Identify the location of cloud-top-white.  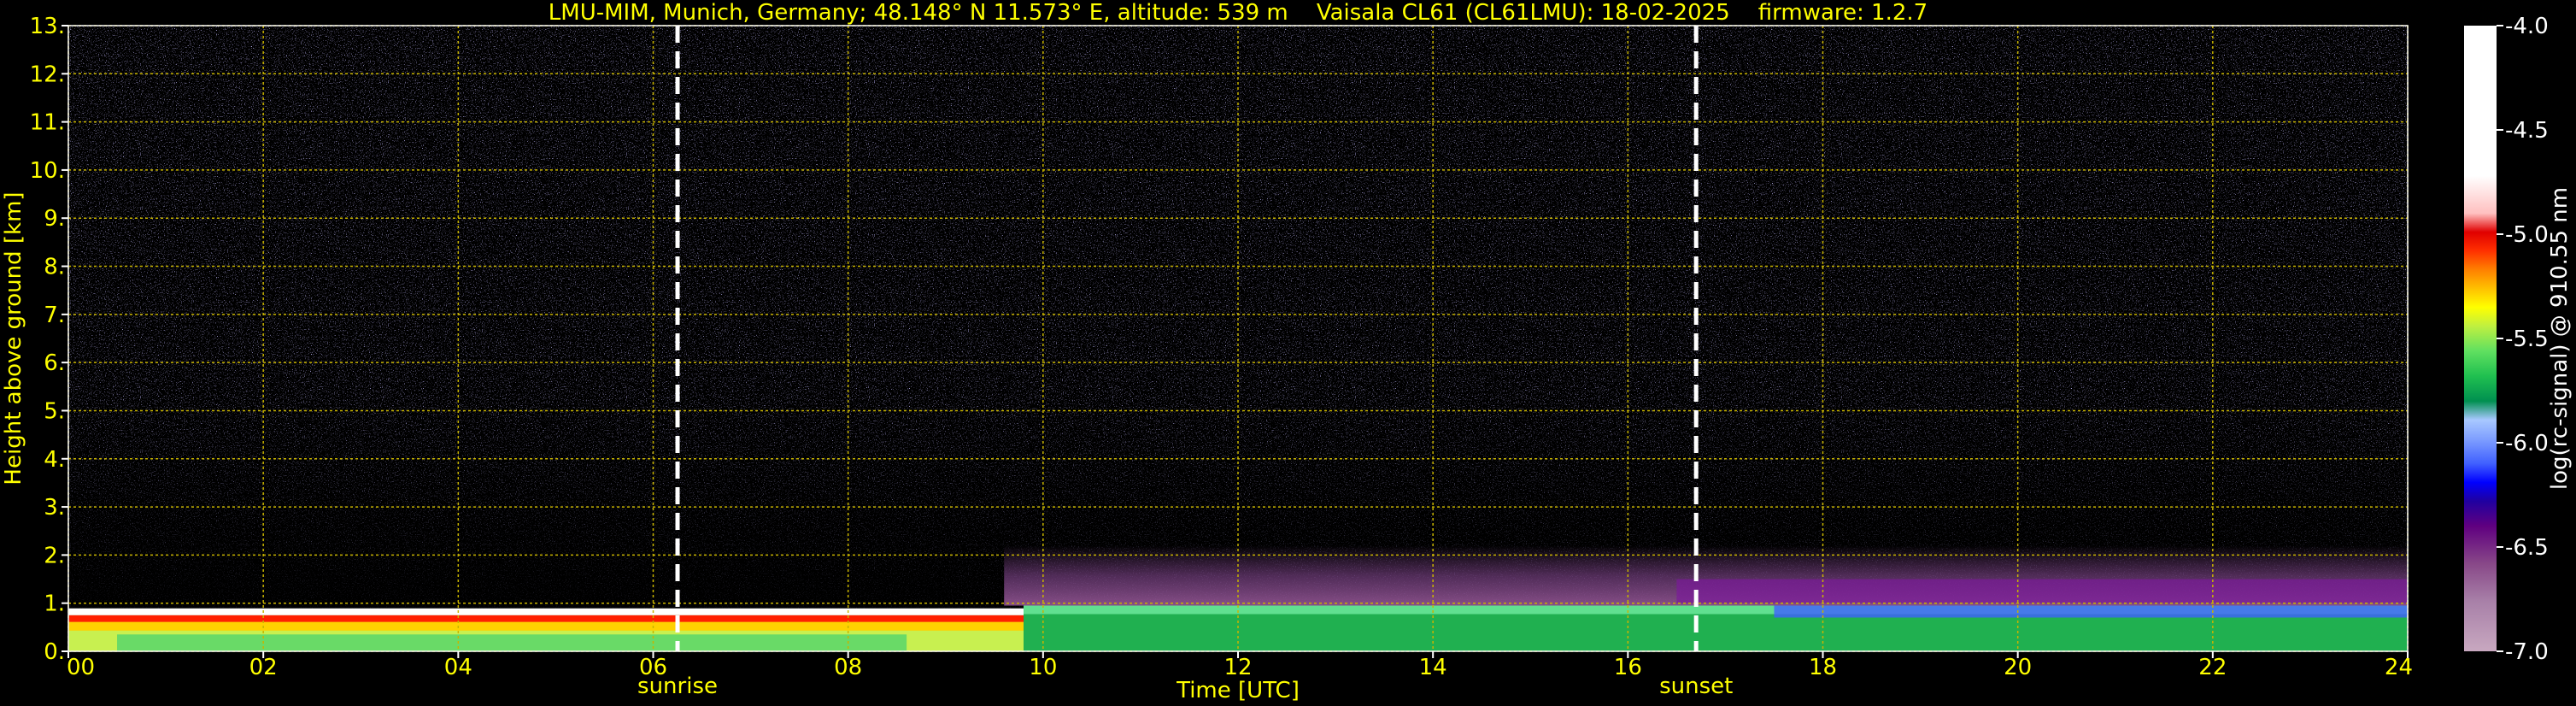
(546, 611).